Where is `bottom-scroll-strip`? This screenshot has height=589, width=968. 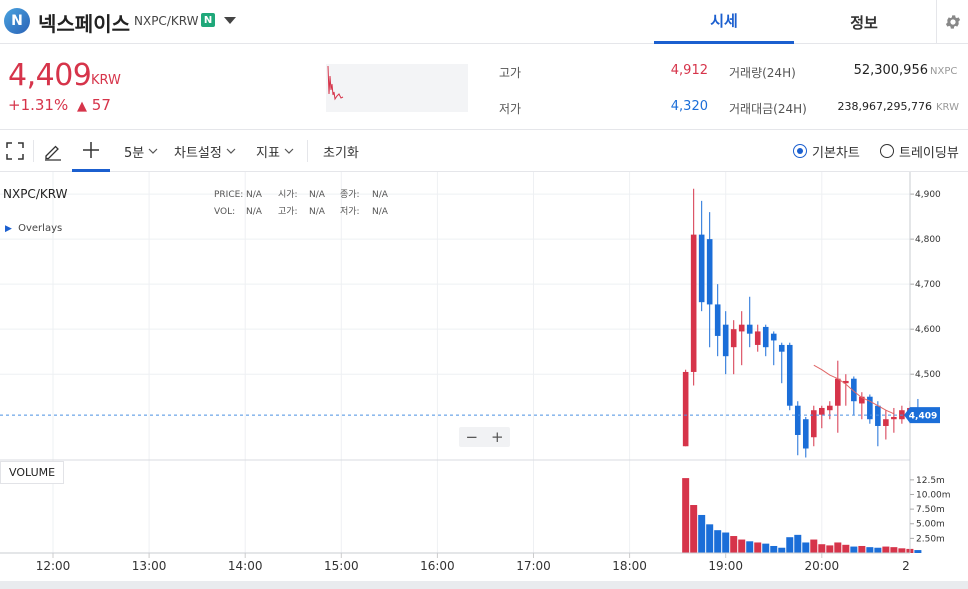
bottom-scroll-strip is located at coordinates (484, 585).